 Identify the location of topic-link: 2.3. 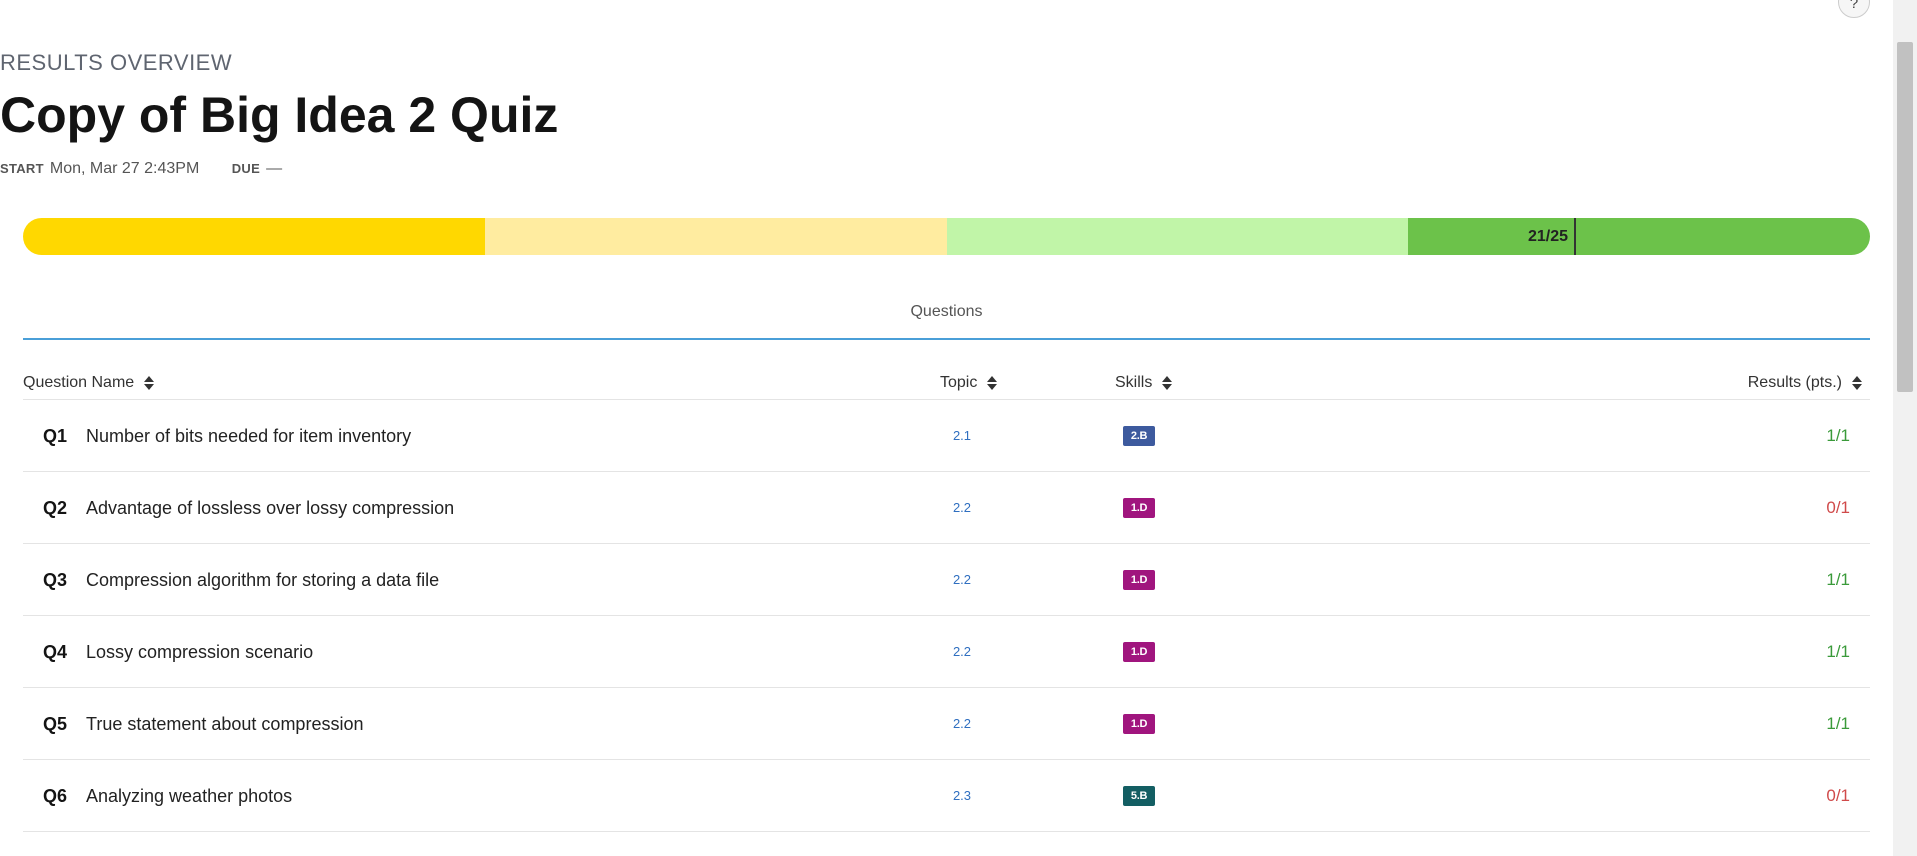
(962, 796).